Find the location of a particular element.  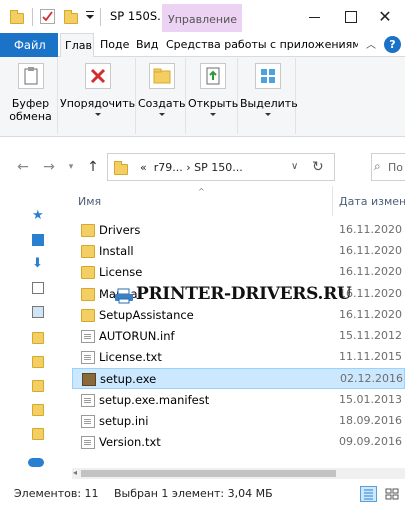

group-new: Создать is located at coordinates (162, 96).